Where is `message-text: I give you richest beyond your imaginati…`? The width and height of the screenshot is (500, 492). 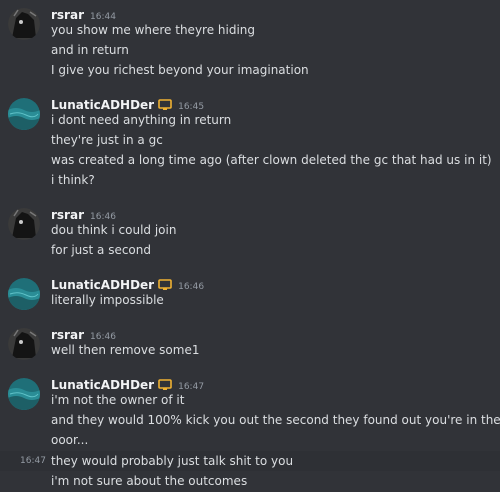
message-text: I give you richest beyond your imaginati… is located at coordinates (180, 70).